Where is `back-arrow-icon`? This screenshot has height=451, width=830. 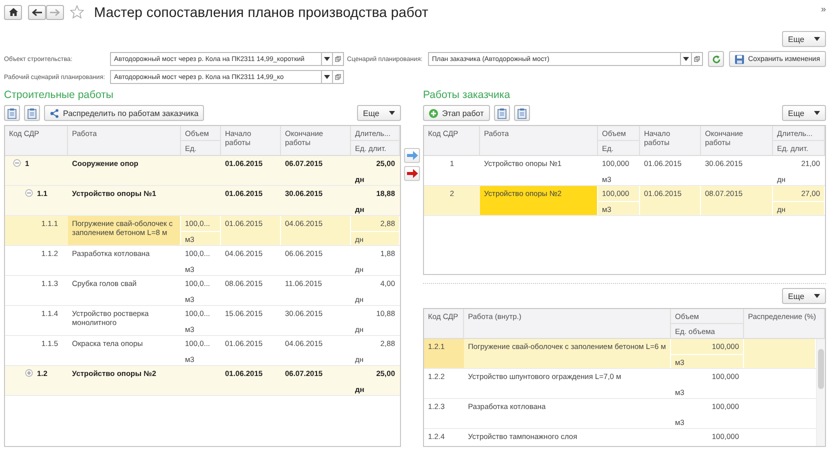
back-arrow-icon is located at coordinates (37, 12).